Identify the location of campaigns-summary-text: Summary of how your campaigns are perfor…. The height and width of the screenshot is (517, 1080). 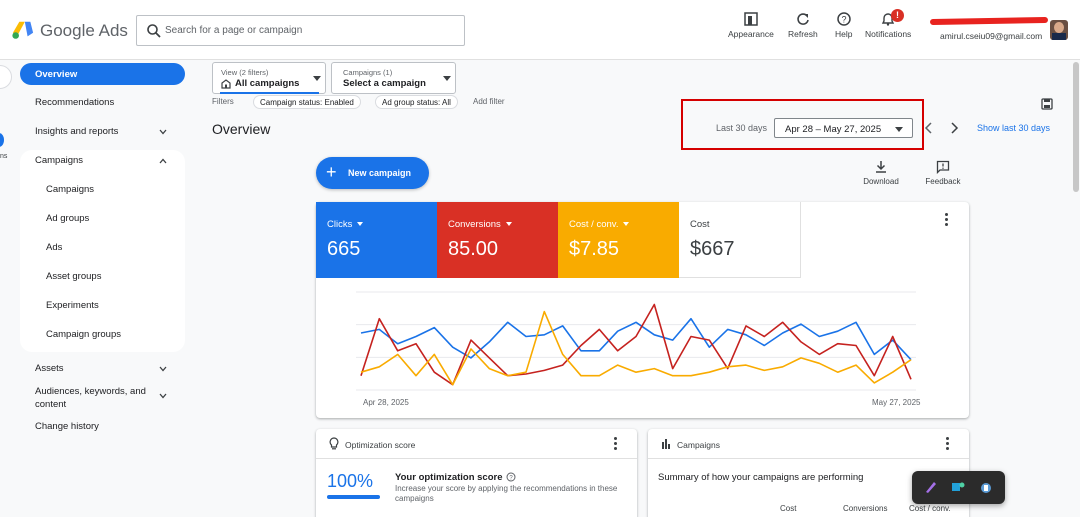
(761, 477).